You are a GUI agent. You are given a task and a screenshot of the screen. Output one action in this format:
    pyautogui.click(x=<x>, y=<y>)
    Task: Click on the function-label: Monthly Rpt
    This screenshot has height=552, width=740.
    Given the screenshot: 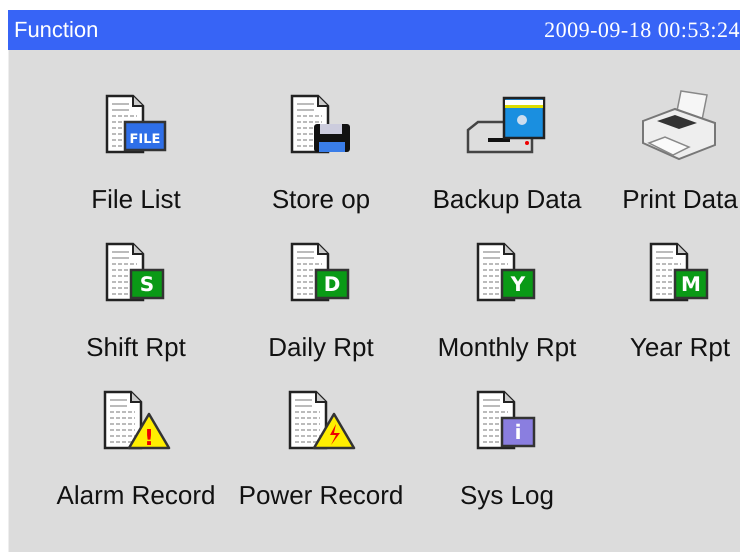 What is the action you would take?
    pyautogui.click(x=507, y=347)
    